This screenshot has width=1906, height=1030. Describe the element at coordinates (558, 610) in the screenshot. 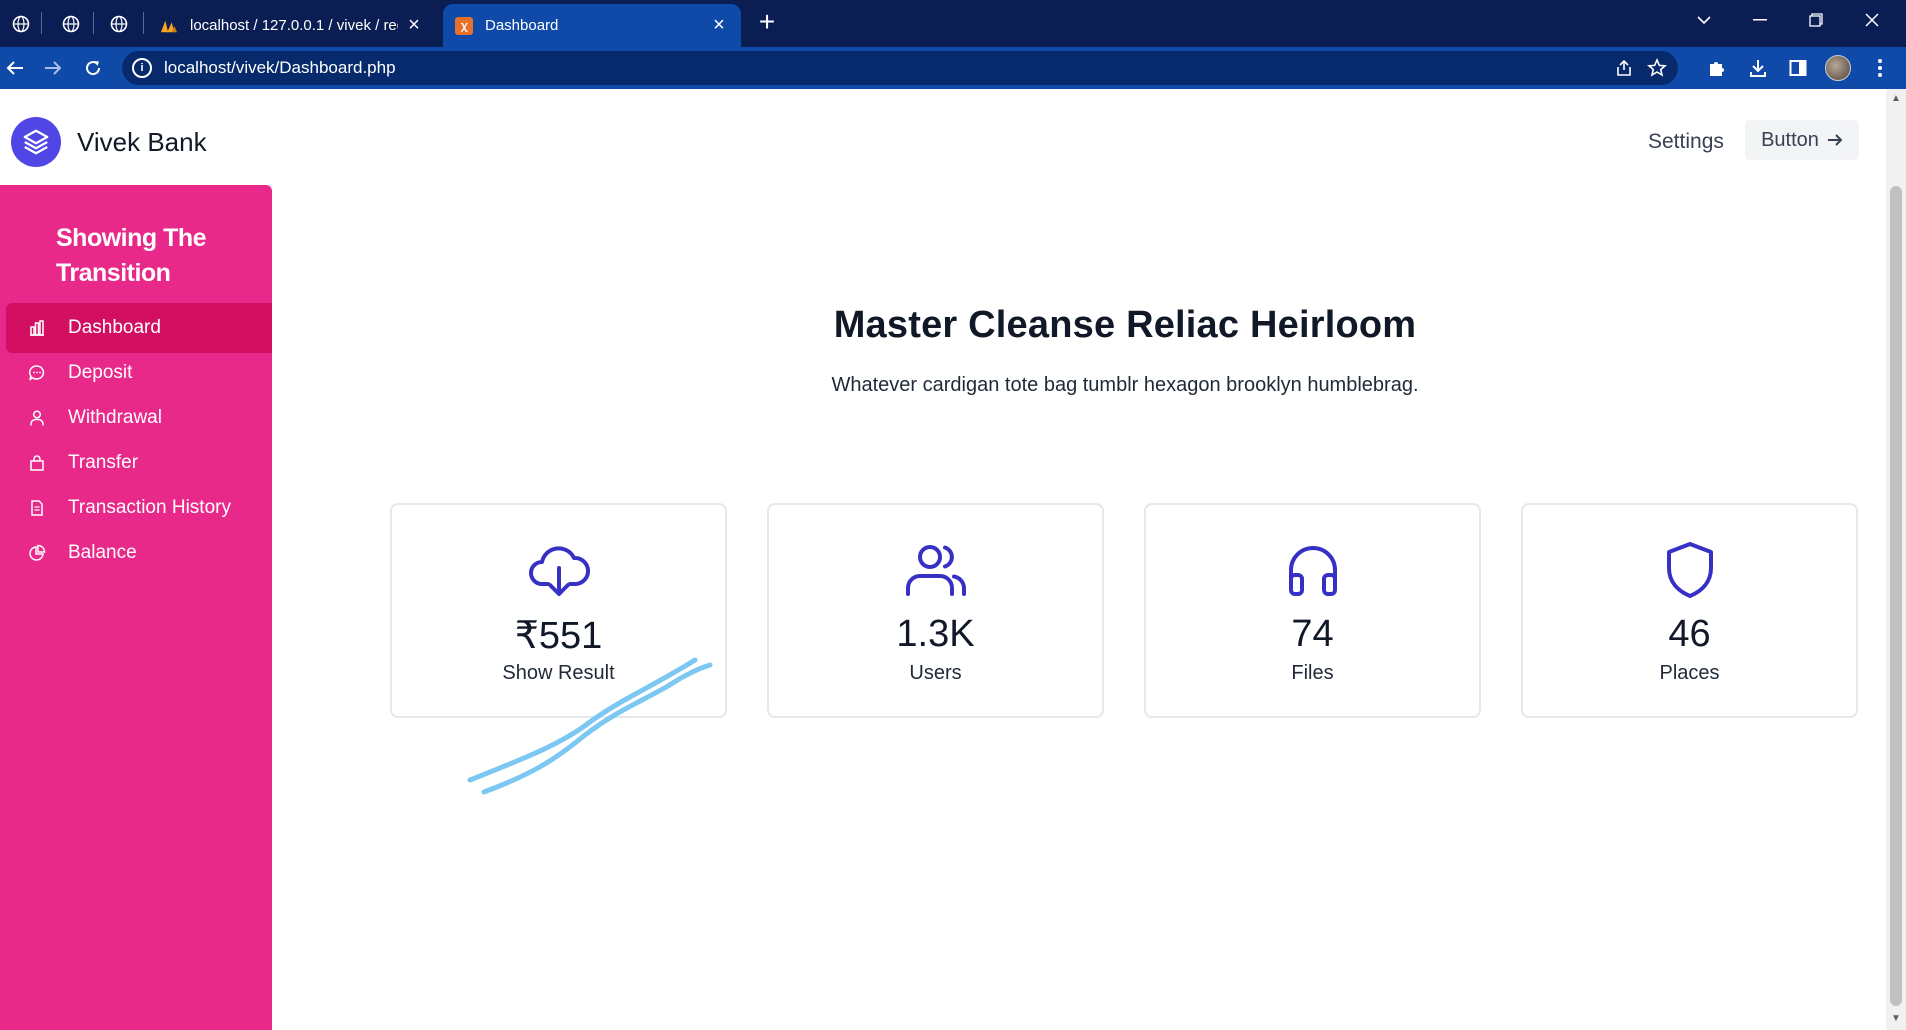

I see `stat-card-show-result: ₹551 Show Result` at that location.